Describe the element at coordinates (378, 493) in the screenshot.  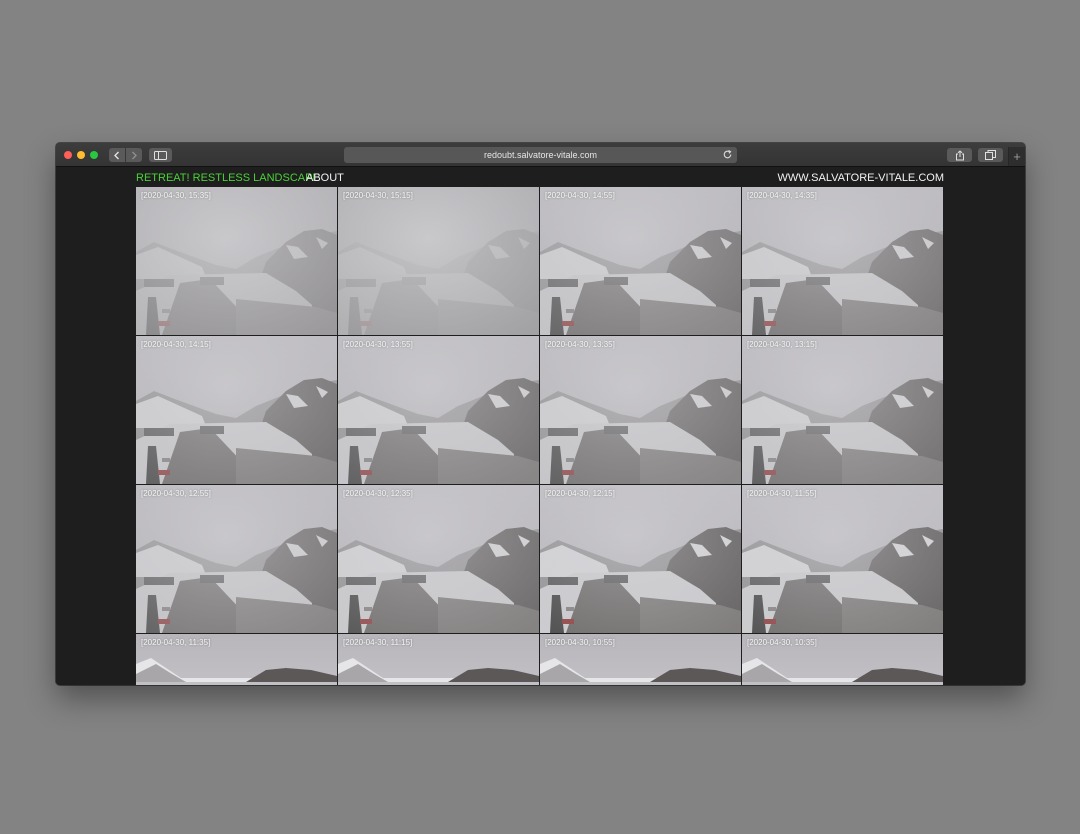
I see `timestamp-label: [2020-04-30, 12:35]` at that location.